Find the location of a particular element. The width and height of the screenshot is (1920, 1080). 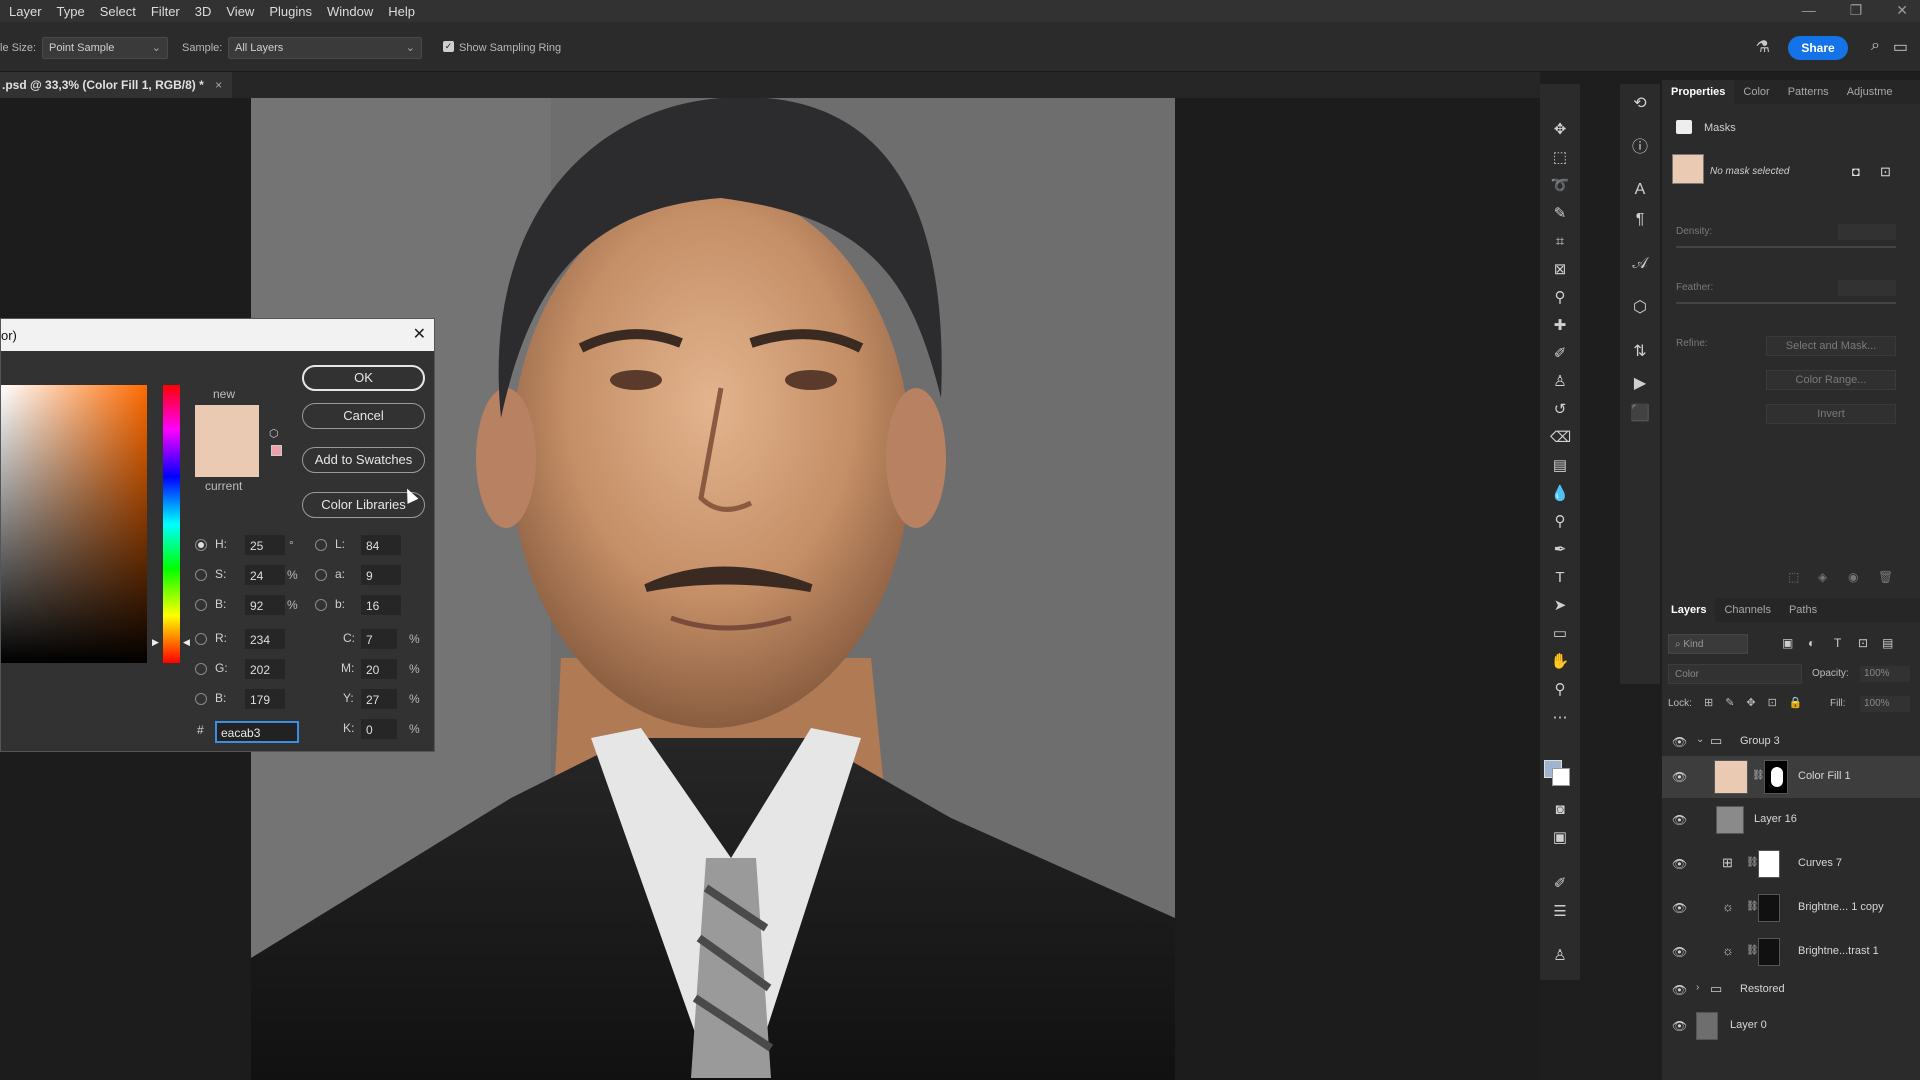

web-safe-cube-icon: ⬡ is located at coordinates (274, 433).